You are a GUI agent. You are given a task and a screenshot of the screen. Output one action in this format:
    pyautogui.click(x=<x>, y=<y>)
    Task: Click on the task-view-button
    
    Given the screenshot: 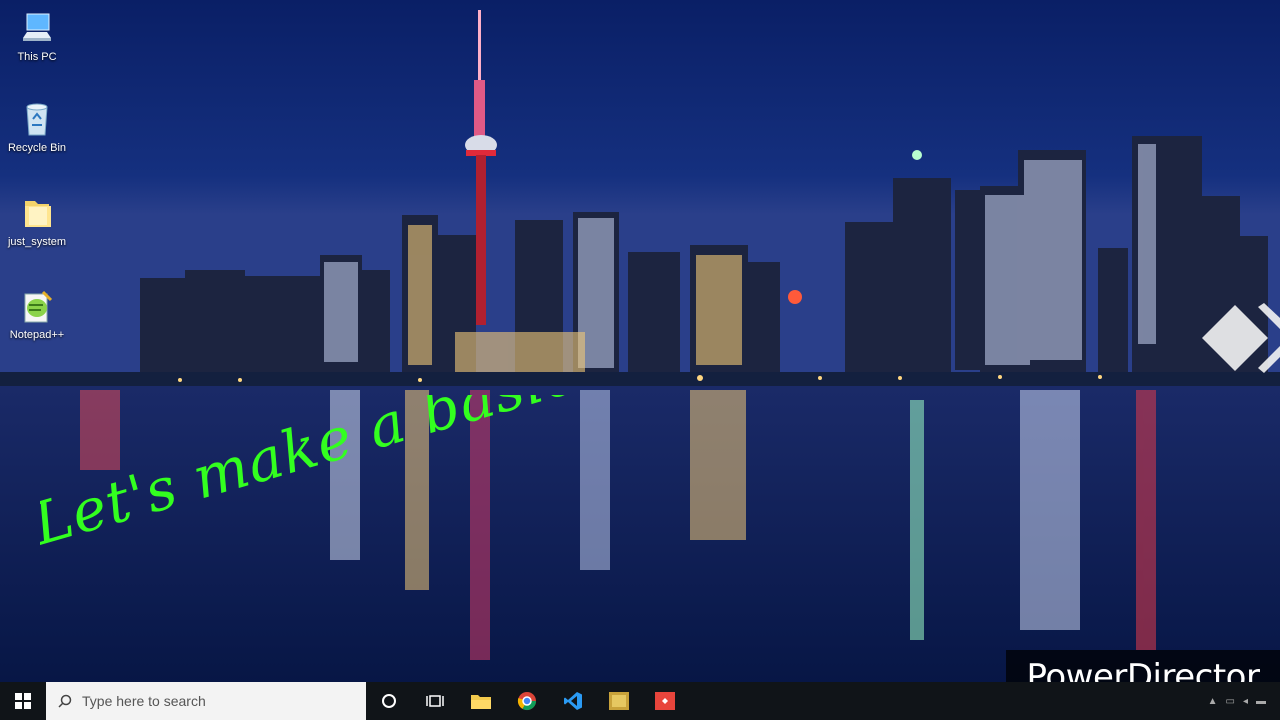 What is the action you would take?
    pyautogui.click(x=435, y=701)
    